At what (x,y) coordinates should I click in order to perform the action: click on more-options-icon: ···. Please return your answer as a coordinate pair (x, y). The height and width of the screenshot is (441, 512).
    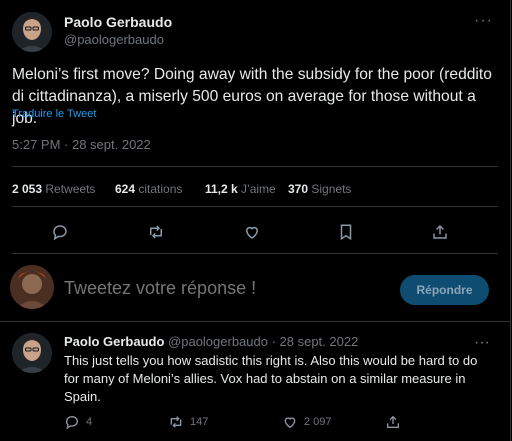
    Looking at the image, I should click on (483, 21).